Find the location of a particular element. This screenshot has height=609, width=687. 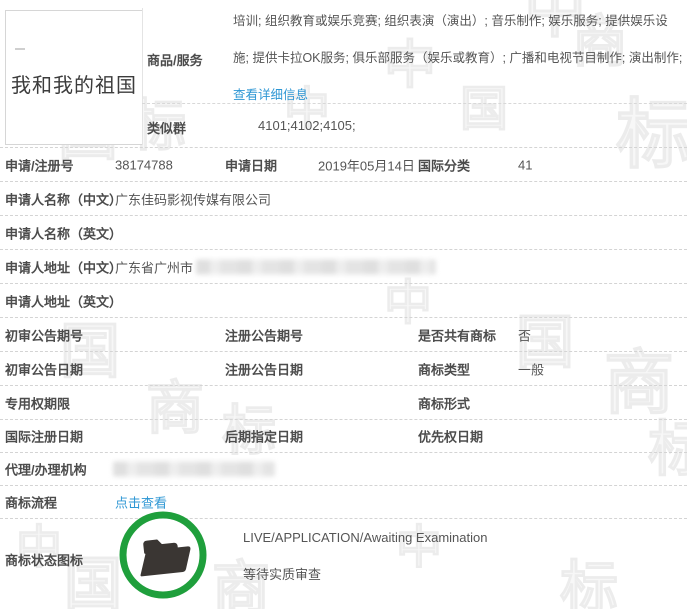

field-value: 否 is located at coordinates (525, 335).